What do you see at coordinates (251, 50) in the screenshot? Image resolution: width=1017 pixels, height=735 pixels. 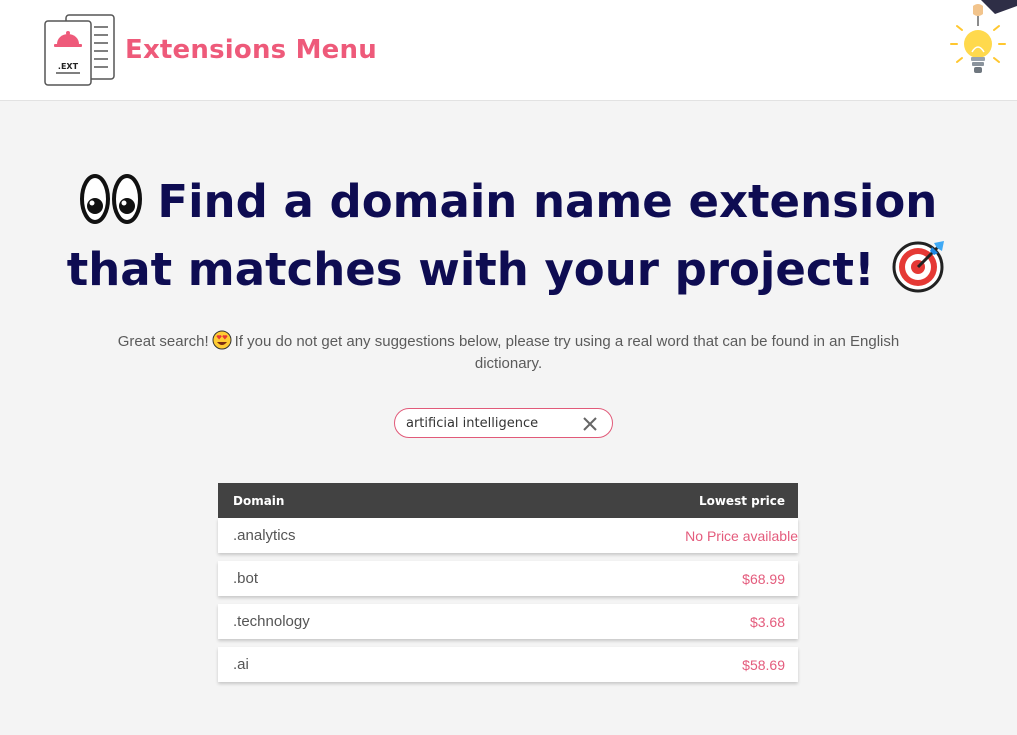 I see `brand-name: Extensions Menu` at bounding box center [251, 50].